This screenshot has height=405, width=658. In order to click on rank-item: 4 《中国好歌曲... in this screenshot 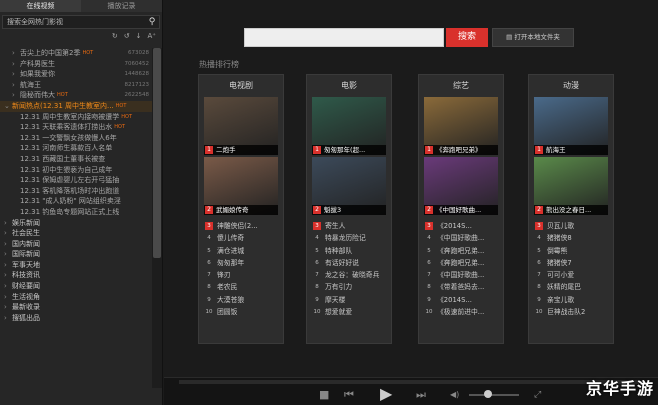, I will do `click(461, 238)`.